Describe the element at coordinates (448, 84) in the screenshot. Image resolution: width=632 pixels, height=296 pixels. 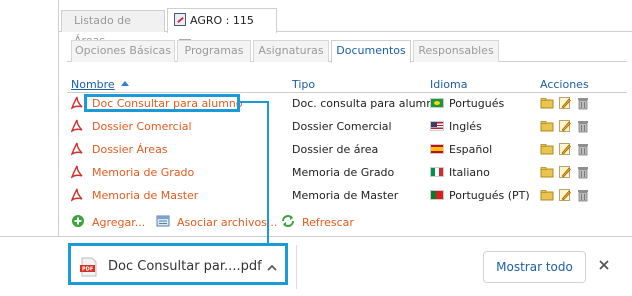
I see `column-header-idioma: Idioma` at that location.